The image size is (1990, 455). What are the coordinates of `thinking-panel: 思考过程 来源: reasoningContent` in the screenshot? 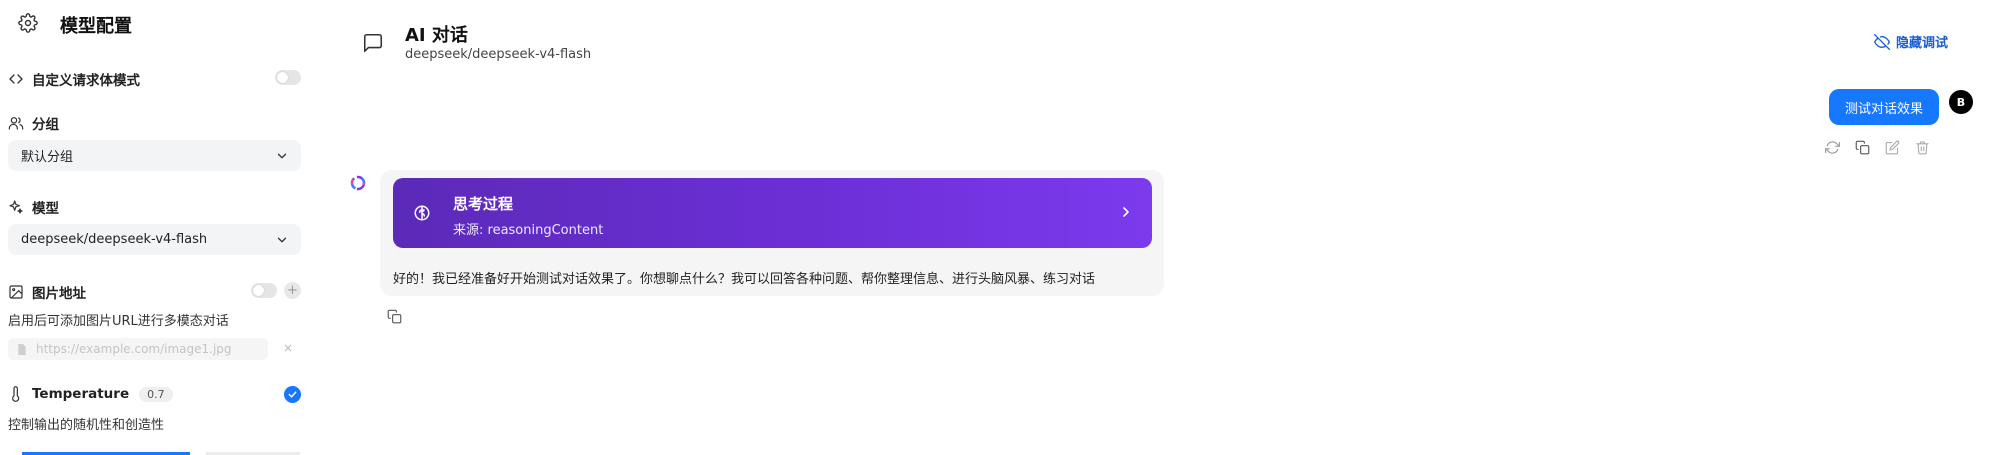 It's located at (772, 213).